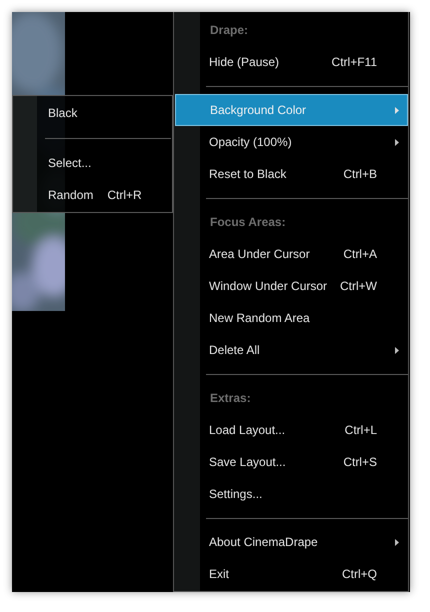  I want to click on section-header: Extras:, so click(230, 398).